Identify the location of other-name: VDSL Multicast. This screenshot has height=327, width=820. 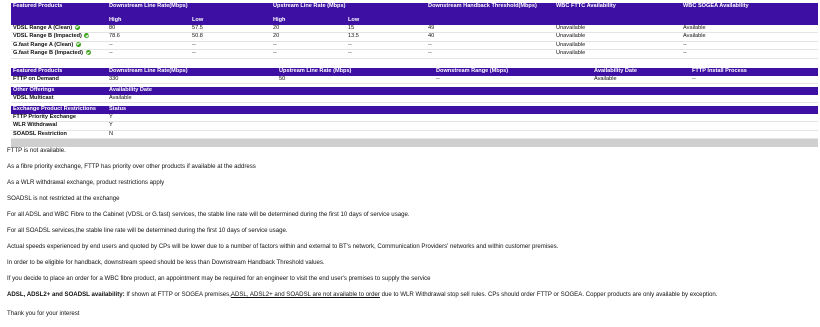
(59, 98).